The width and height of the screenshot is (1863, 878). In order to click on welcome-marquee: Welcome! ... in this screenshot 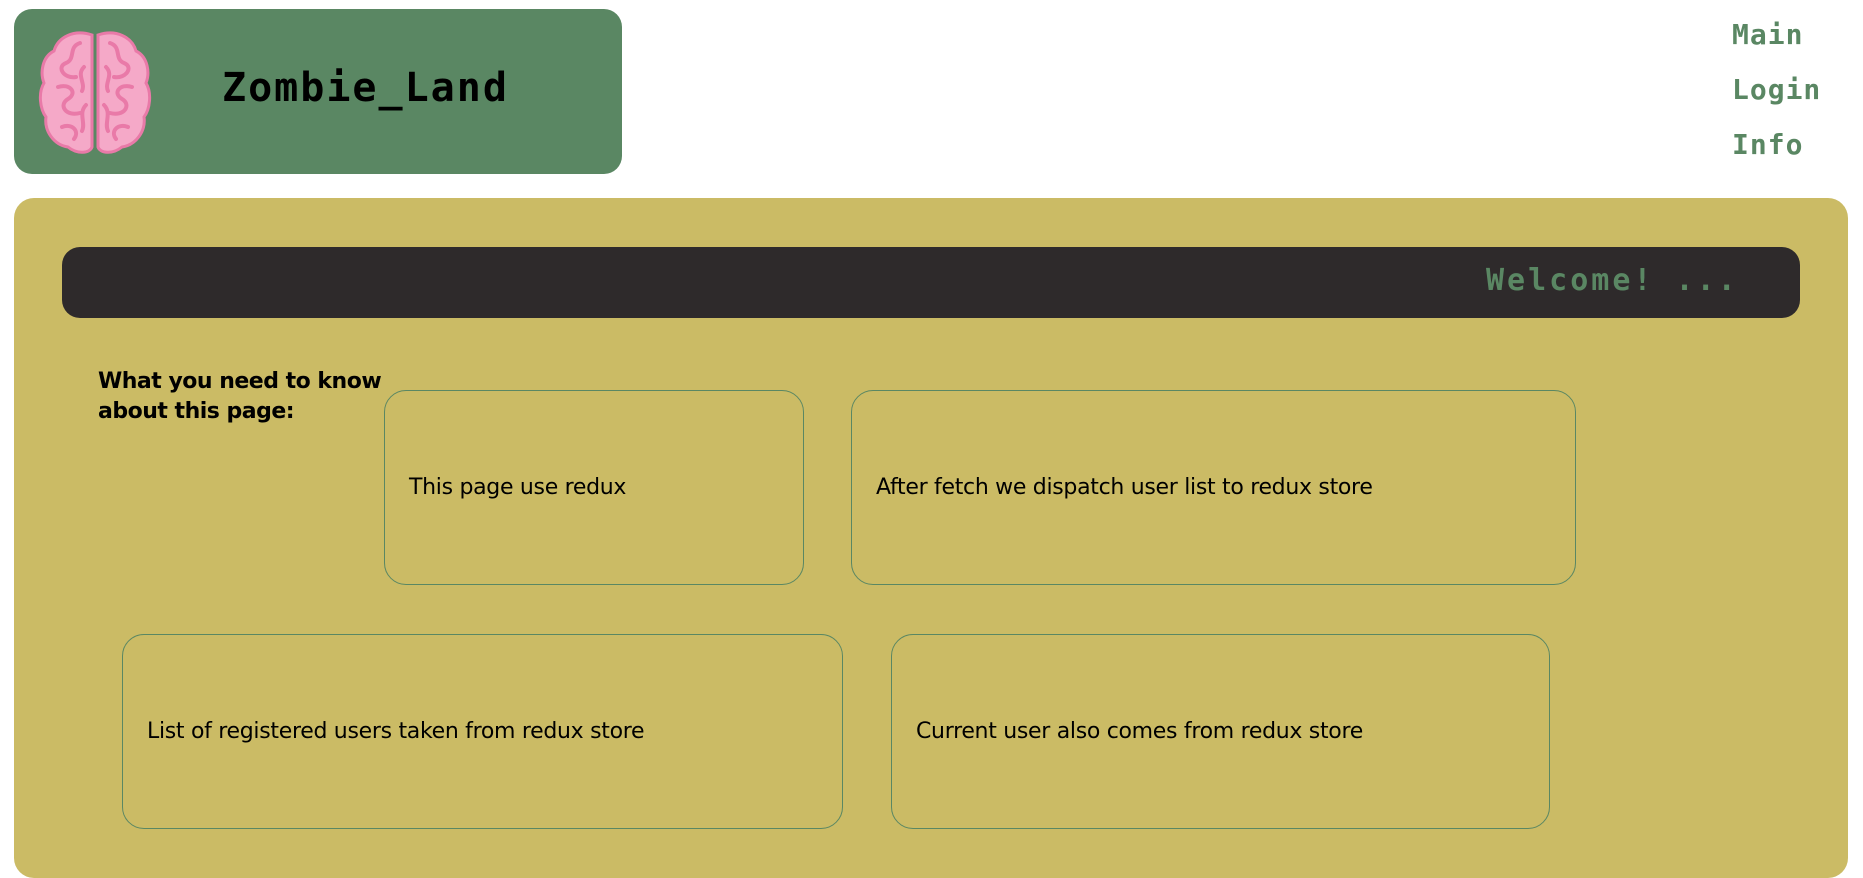, I will do `click(931, 282)`.